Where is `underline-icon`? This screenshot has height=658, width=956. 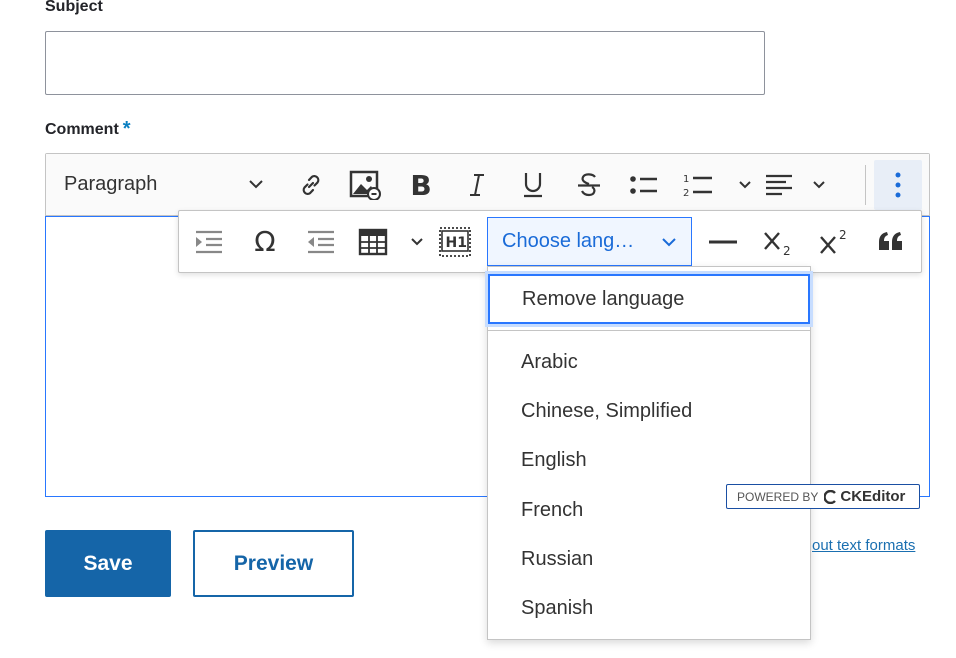
underline-icon is located at coordinates (533, 185).